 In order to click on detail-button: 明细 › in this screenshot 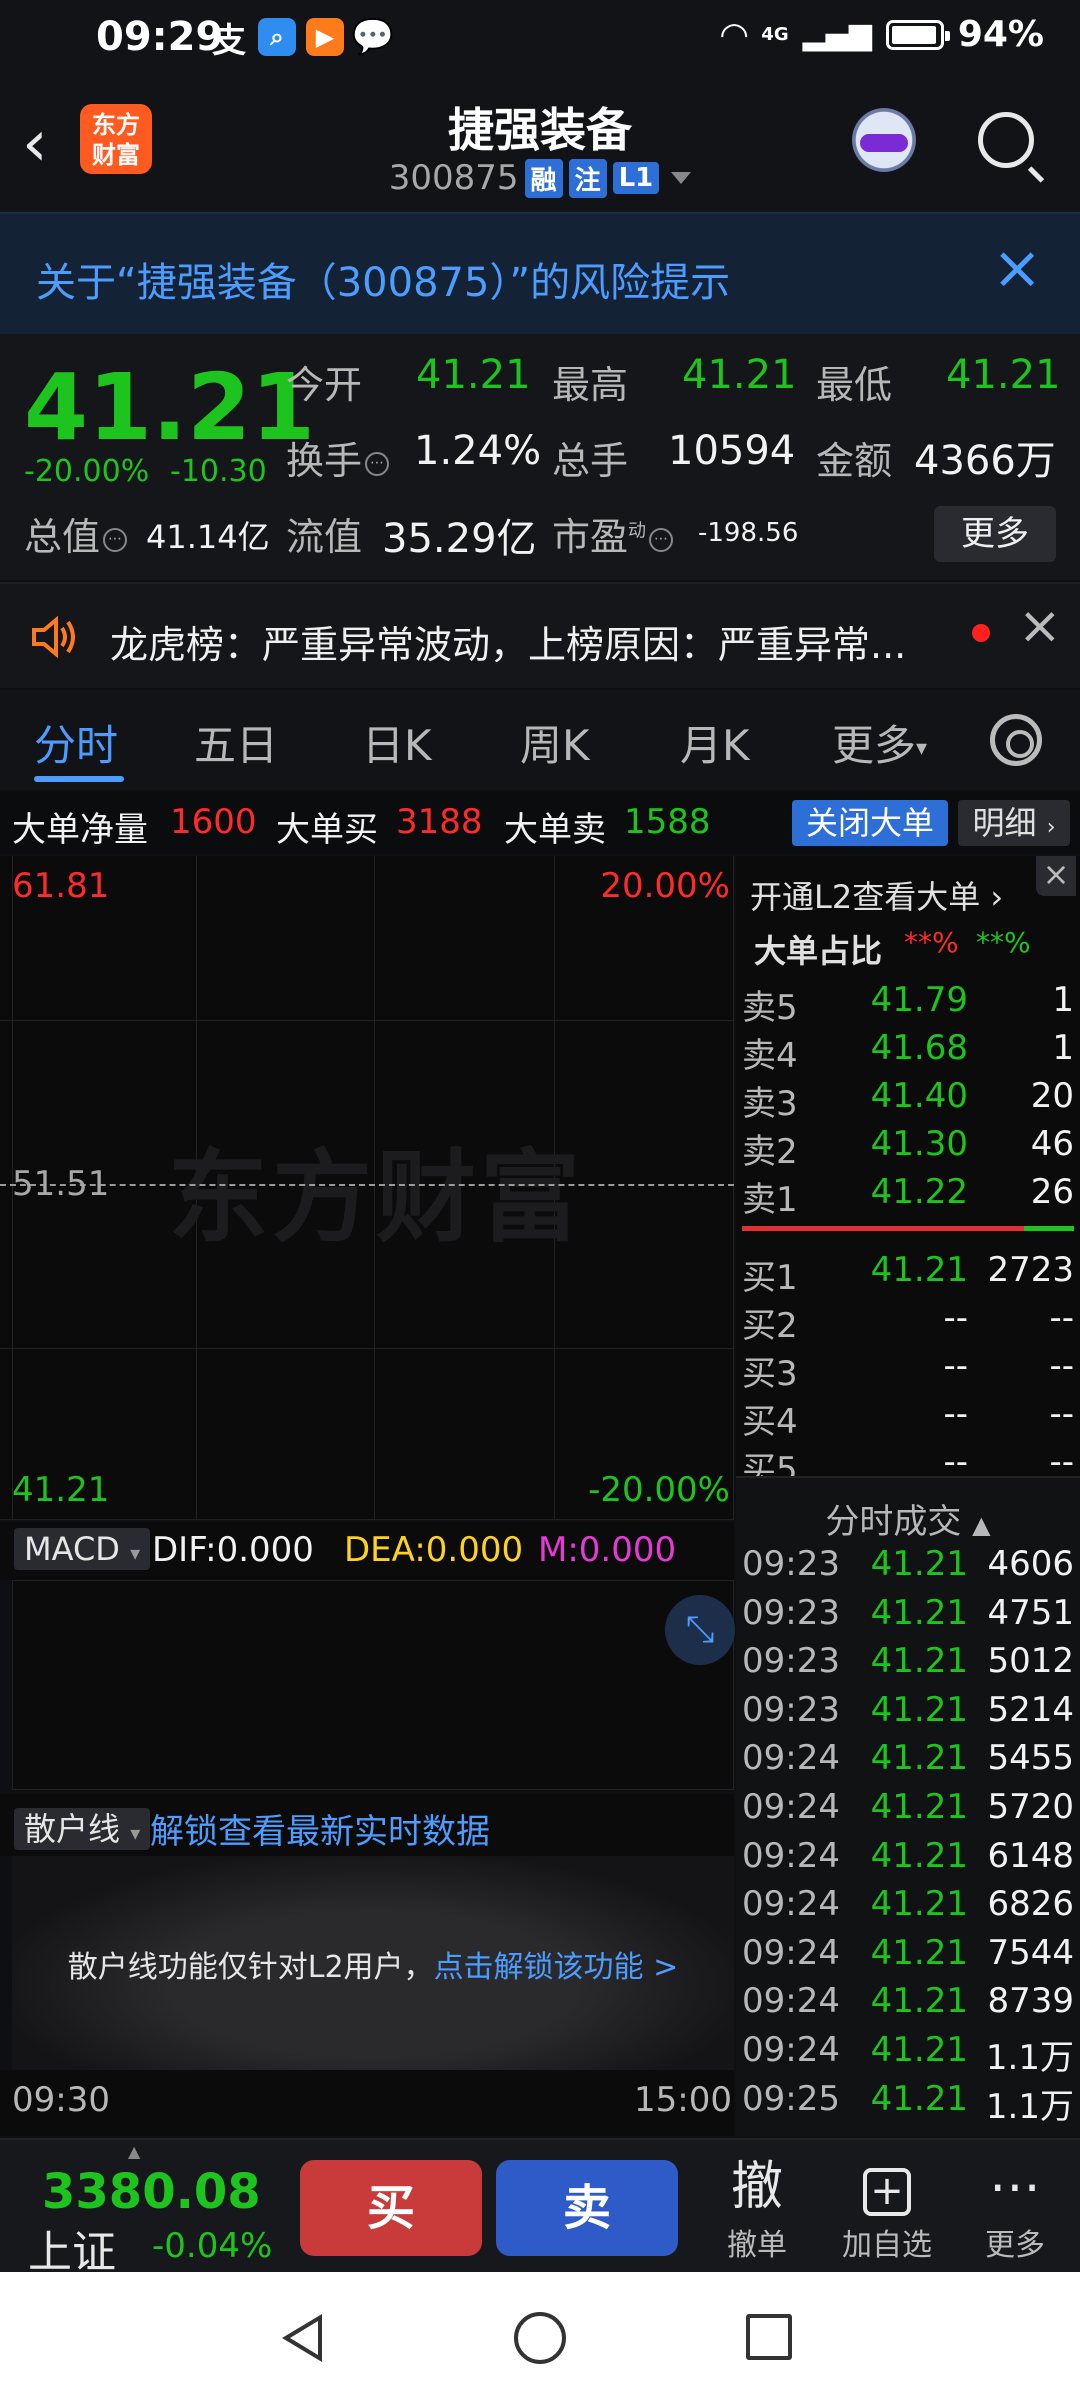, I will do `click(1014, 823)`.